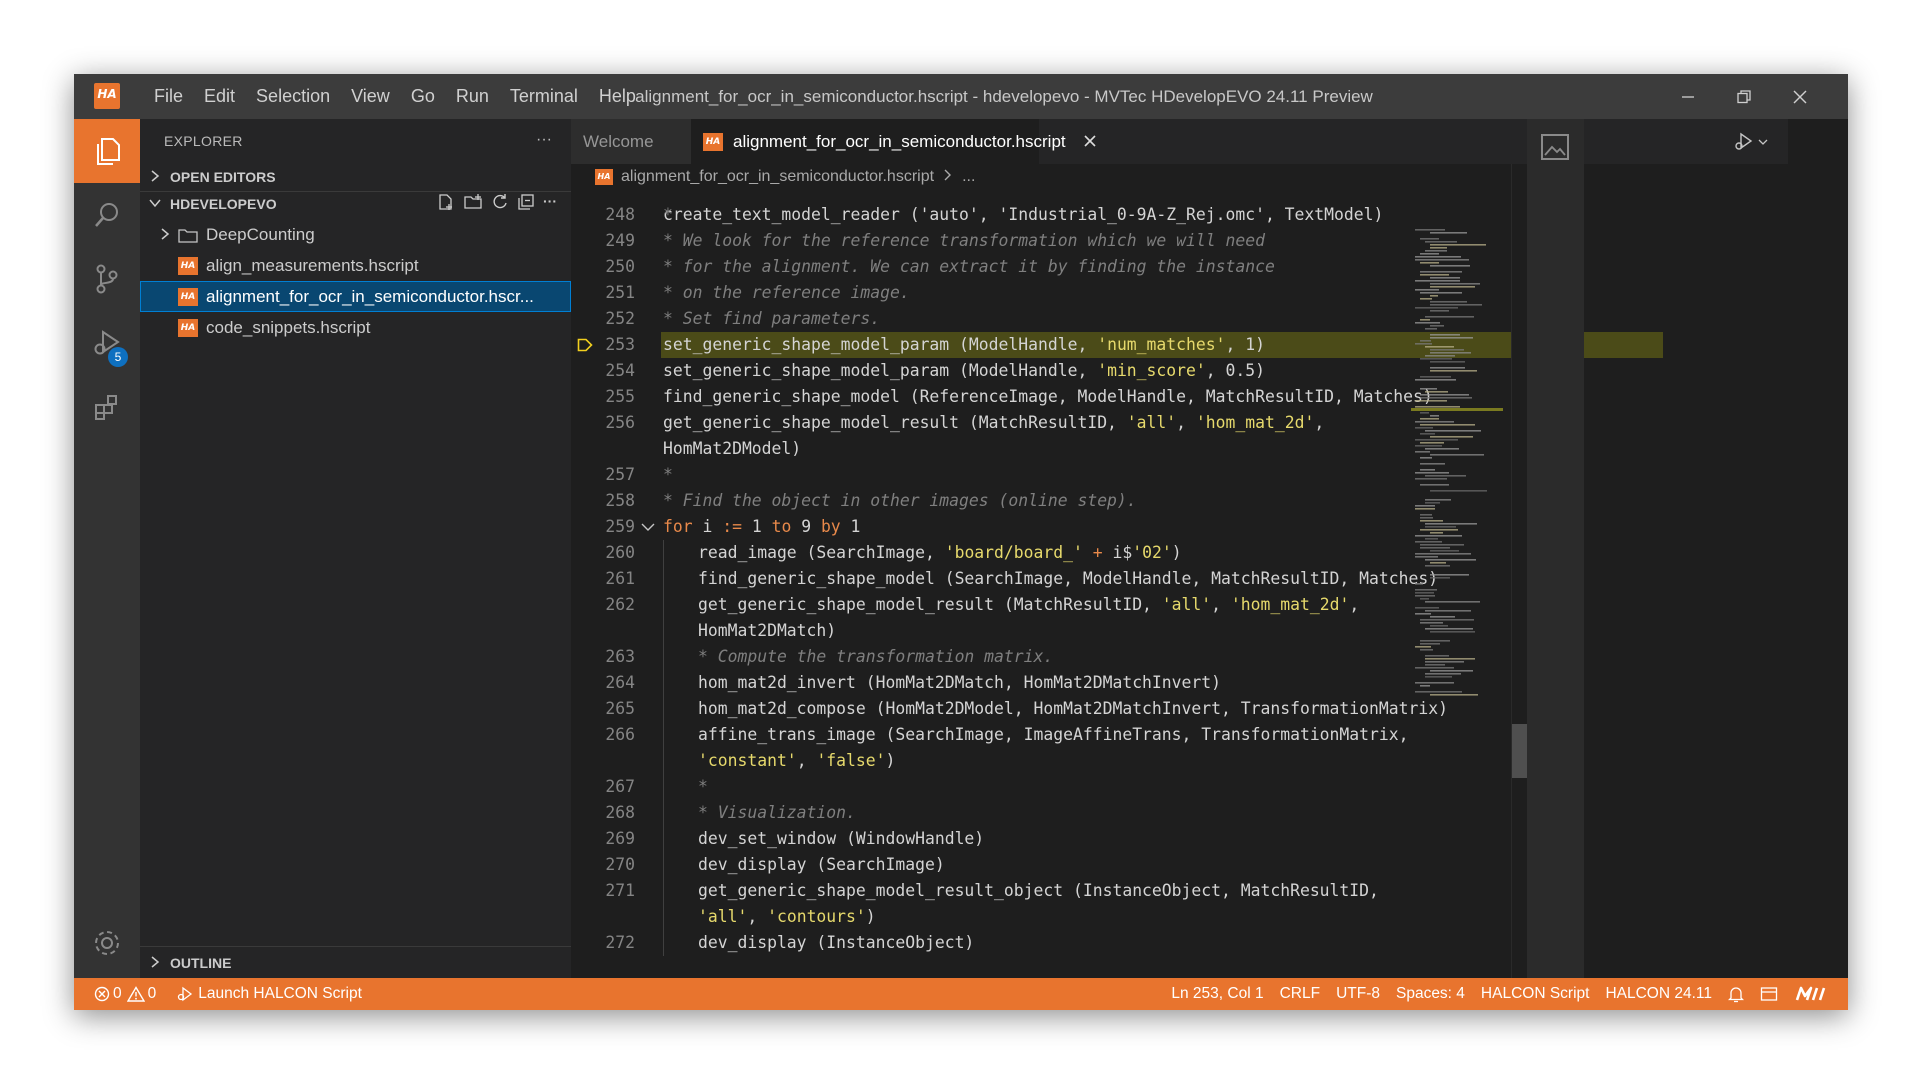 The height and width of the screenshot is (1078, 1920). What do you see at coordinates (500, 202) in the screenshot?
I see `refresh-icon` at bounding box center [500, 202].